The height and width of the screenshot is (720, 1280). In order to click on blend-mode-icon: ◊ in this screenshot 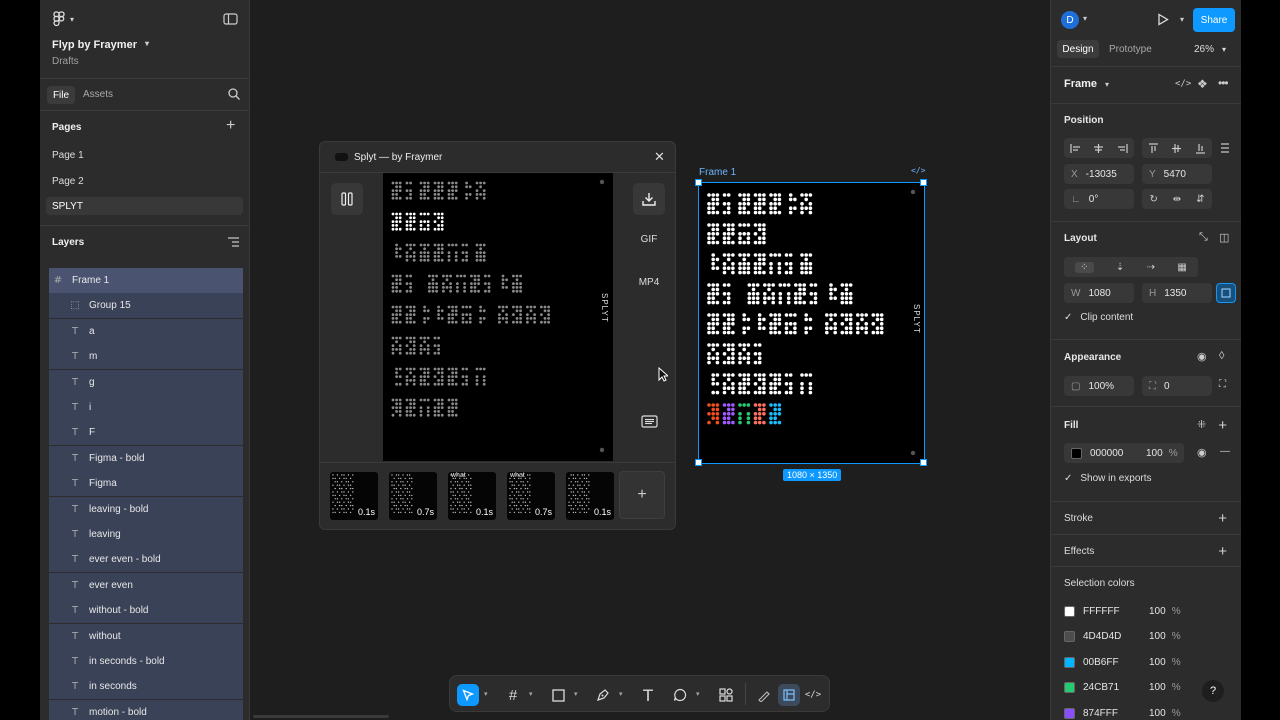, I will do `click(1221, 356)`.